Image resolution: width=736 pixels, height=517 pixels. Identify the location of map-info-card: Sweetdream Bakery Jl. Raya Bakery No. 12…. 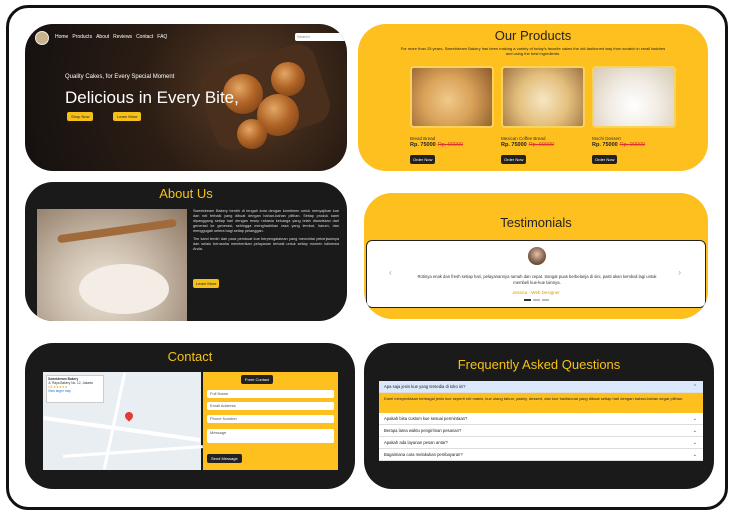
(75, 389).